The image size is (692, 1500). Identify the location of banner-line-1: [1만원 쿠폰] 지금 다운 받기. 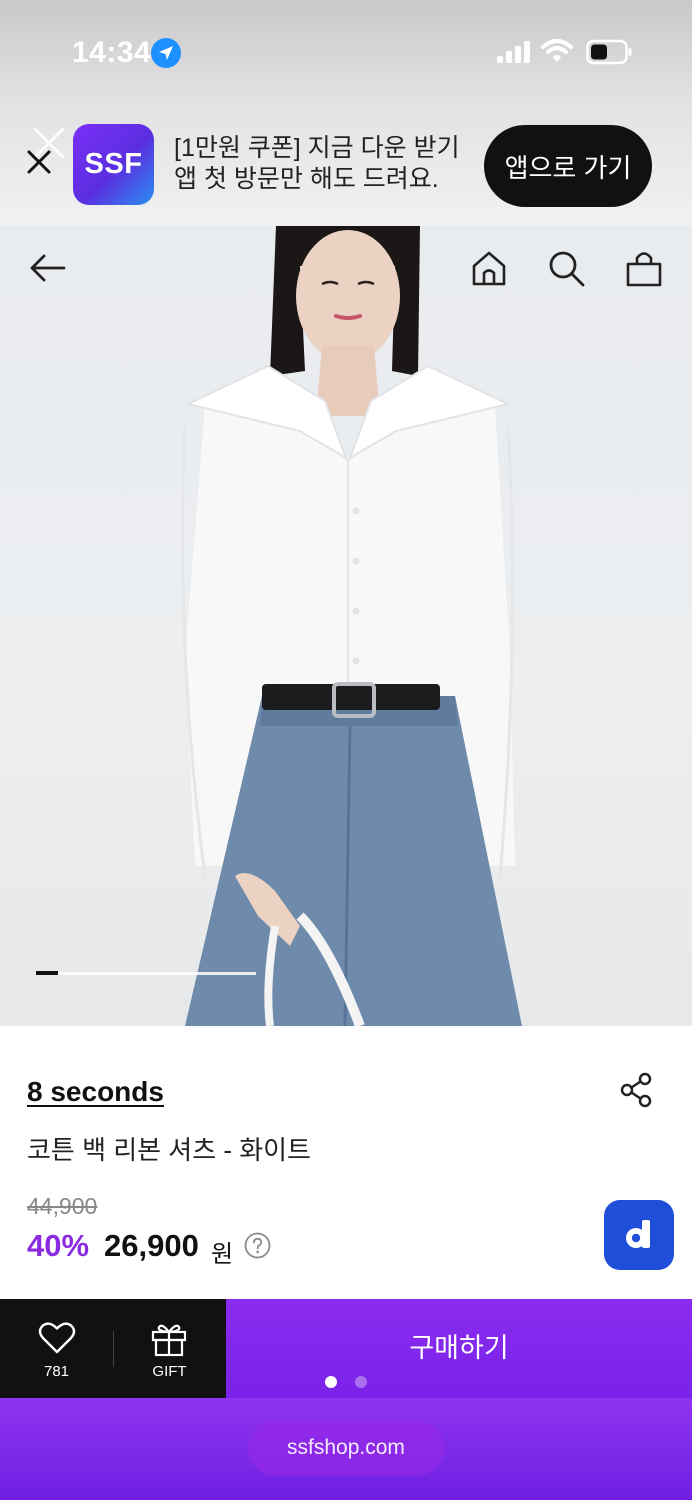
(317, 148).